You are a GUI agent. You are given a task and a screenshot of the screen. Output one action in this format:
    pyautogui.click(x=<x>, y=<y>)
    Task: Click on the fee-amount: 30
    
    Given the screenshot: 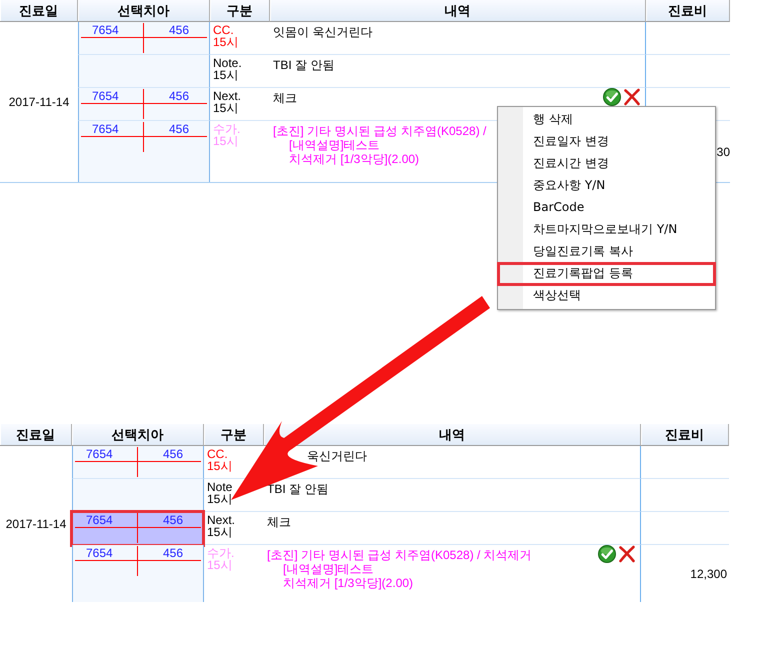 What is the action you would take?
    pyautogui.click(x=723, y=151)
    